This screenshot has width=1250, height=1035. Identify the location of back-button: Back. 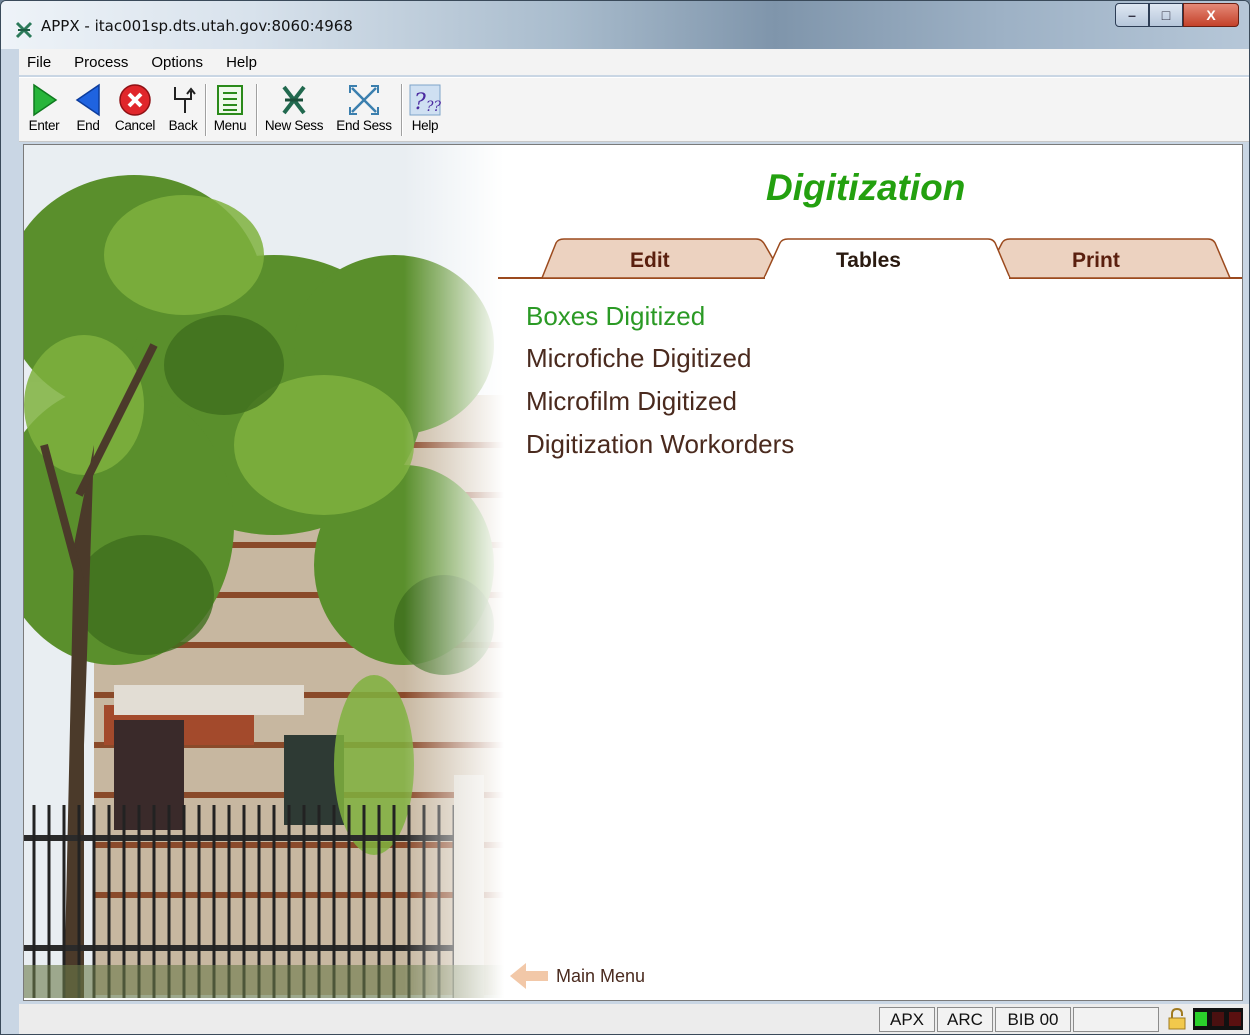
(183, 107).